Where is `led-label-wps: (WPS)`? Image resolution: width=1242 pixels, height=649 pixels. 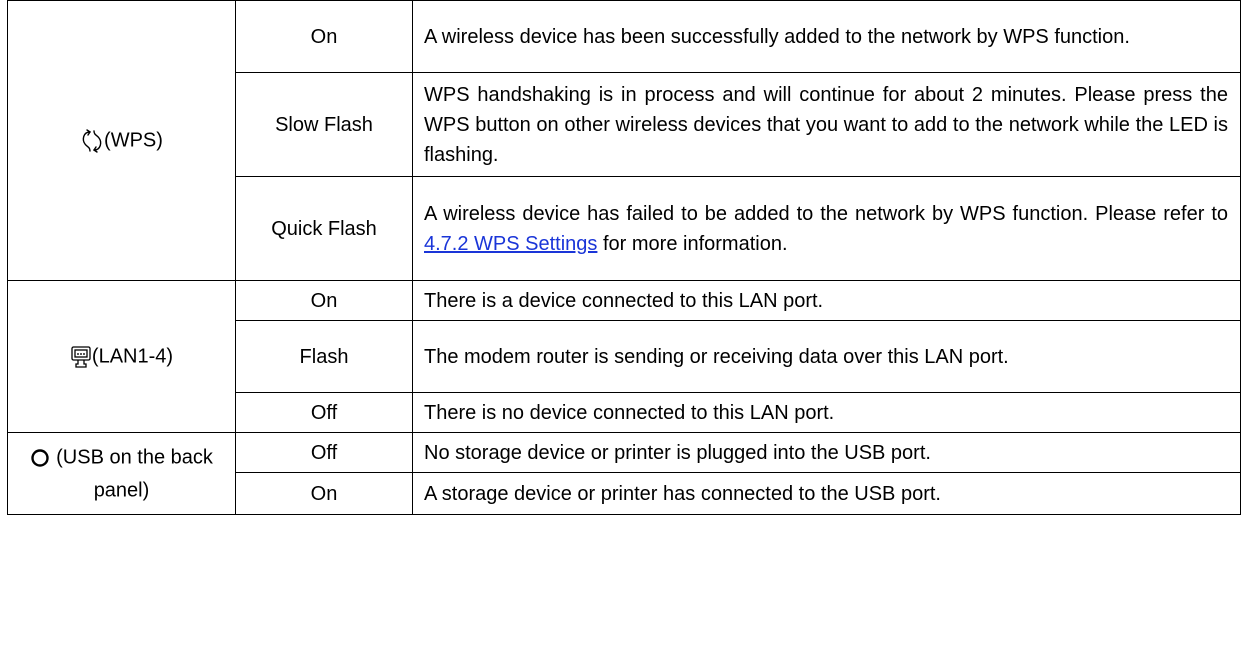 led-label-wps: (WPS) is located at coordinates (133, 140).